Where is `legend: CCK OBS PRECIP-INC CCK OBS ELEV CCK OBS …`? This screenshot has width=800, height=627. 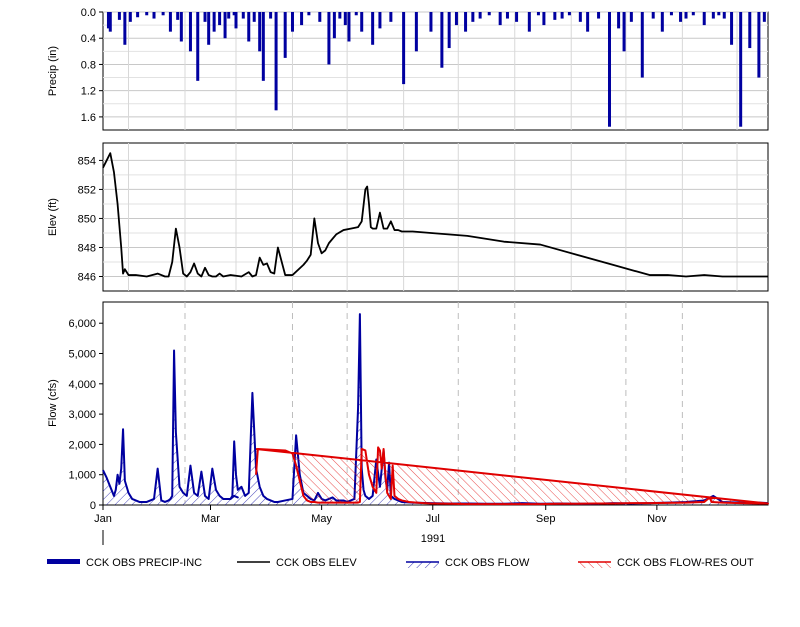 legend: CCK OBS PRECIP-INC CCK OBS ELEV CCK OBS … is located at coordinates (400, 563).